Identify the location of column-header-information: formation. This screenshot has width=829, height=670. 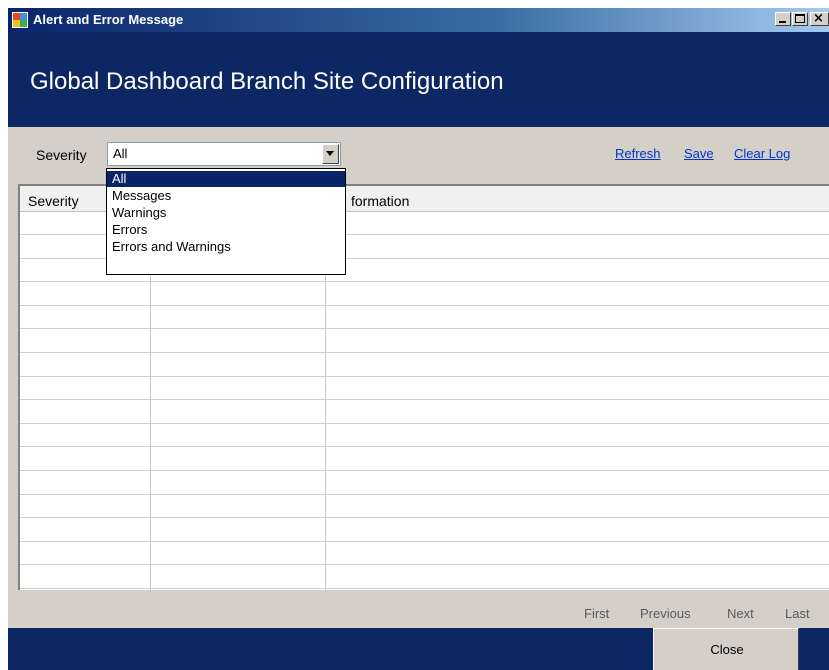
(380, 201).